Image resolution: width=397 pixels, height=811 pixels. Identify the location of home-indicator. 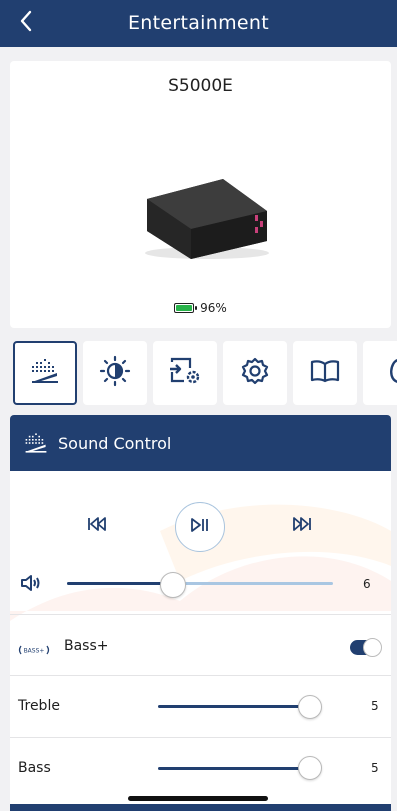
(198, 798).